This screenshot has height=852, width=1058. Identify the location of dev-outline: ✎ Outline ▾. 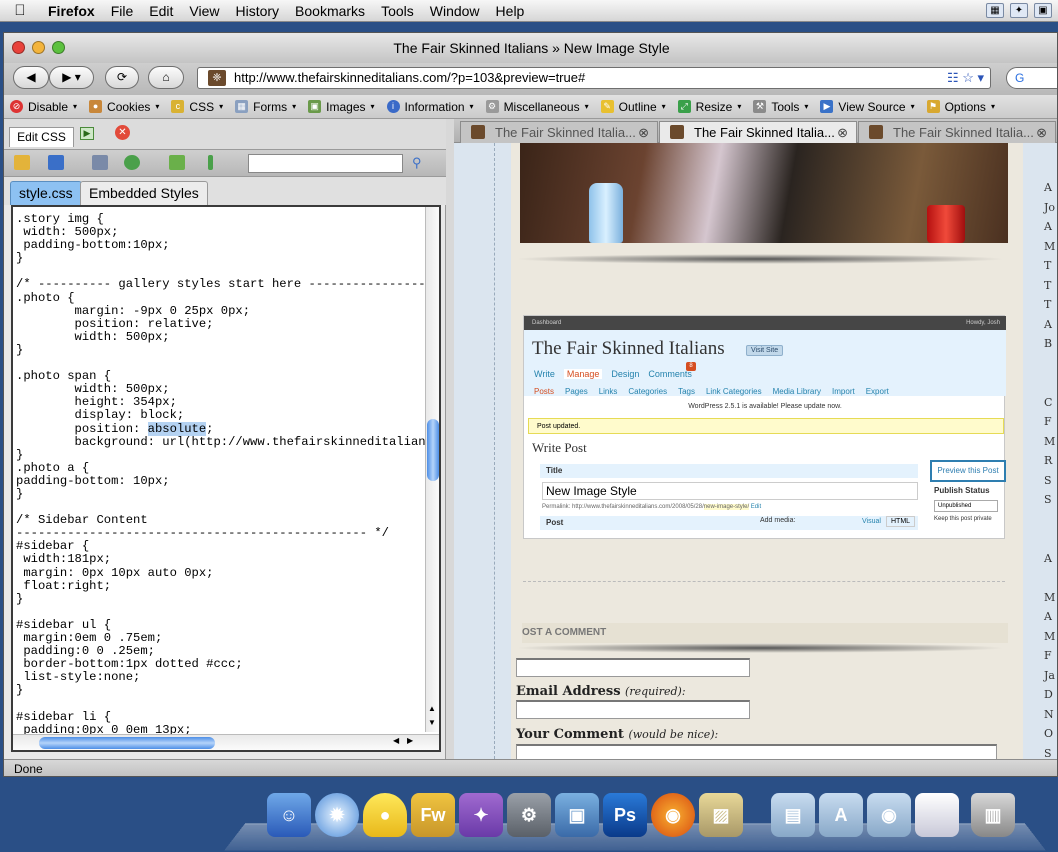
(633, 107).